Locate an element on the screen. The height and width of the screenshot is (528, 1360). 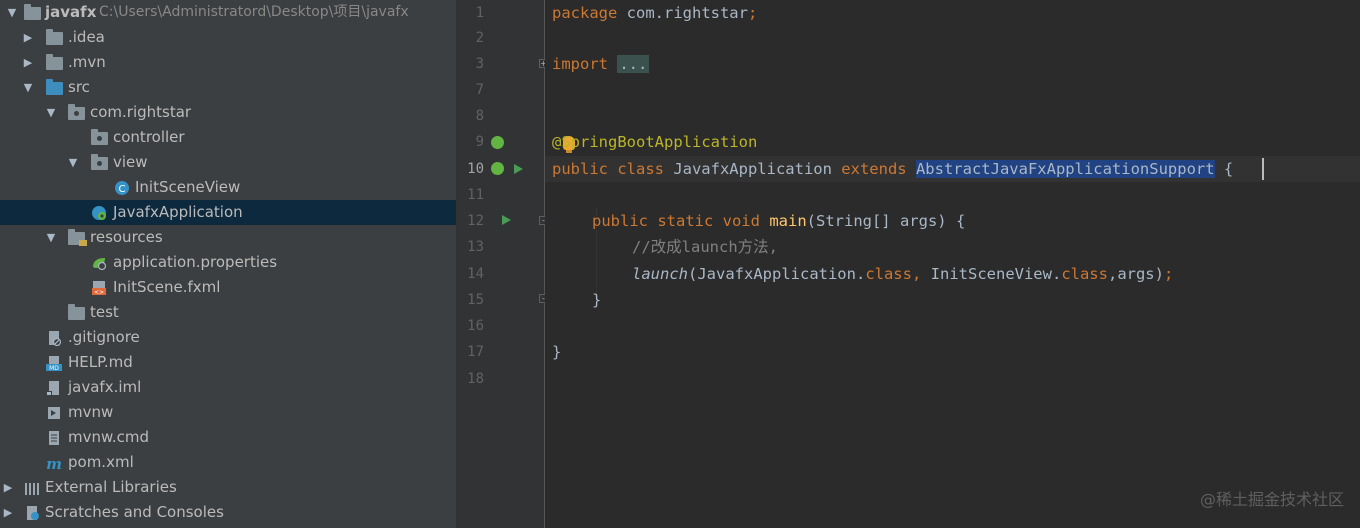
line-number: 12 is located at coordinates (475, 221).